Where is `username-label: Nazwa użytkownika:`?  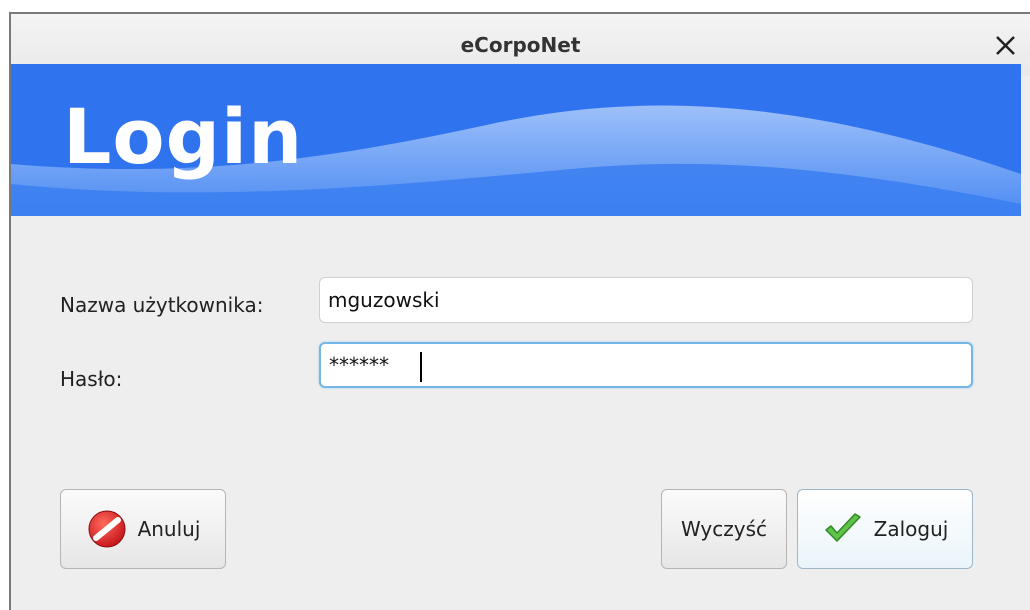 username-label: Nazwa użytkownika: is located at coordinates (162, 305).